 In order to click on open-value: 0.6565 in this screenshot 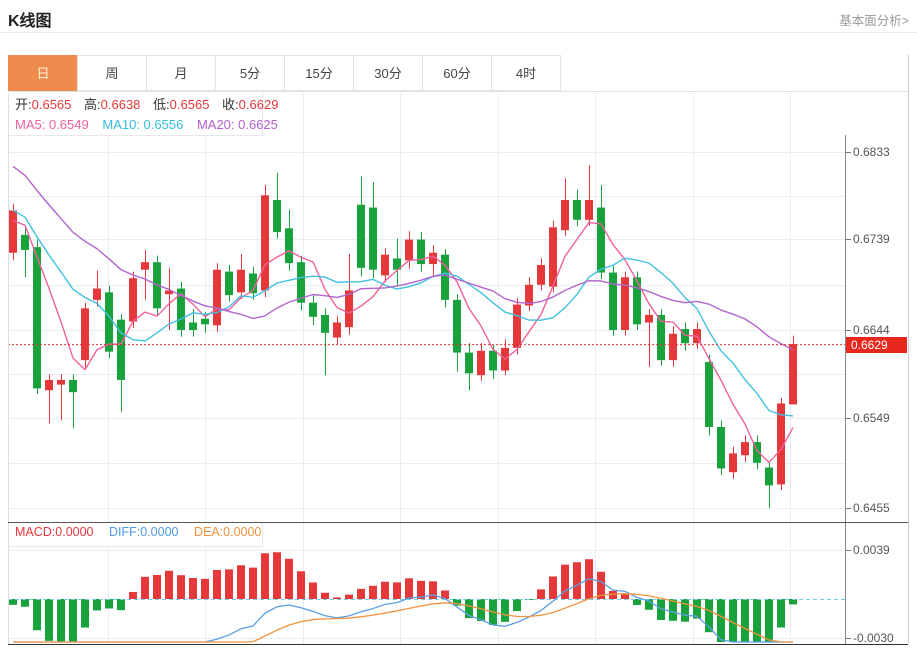, I will do `click(51, 104)`.